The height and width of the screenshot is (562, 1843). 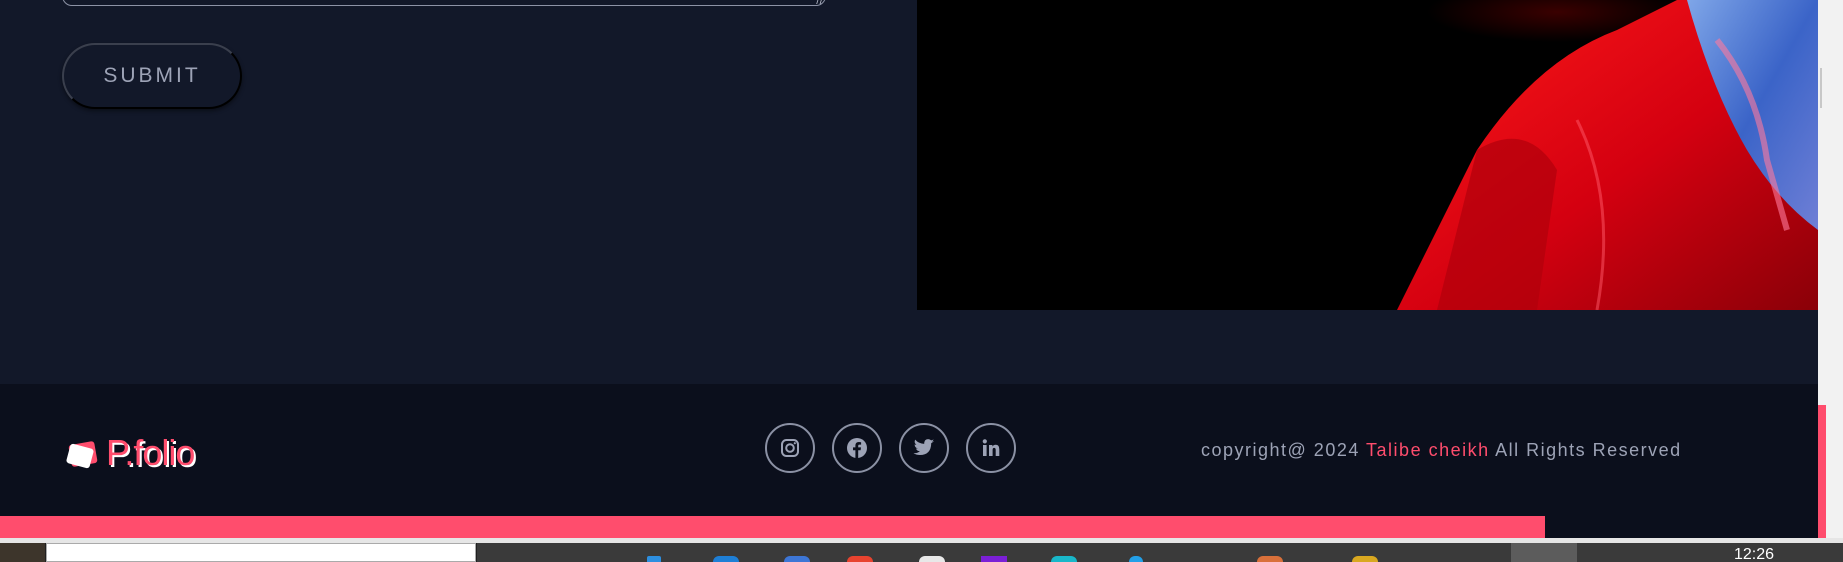 I want to click on instagram-icon, so click(x=790, y=448).